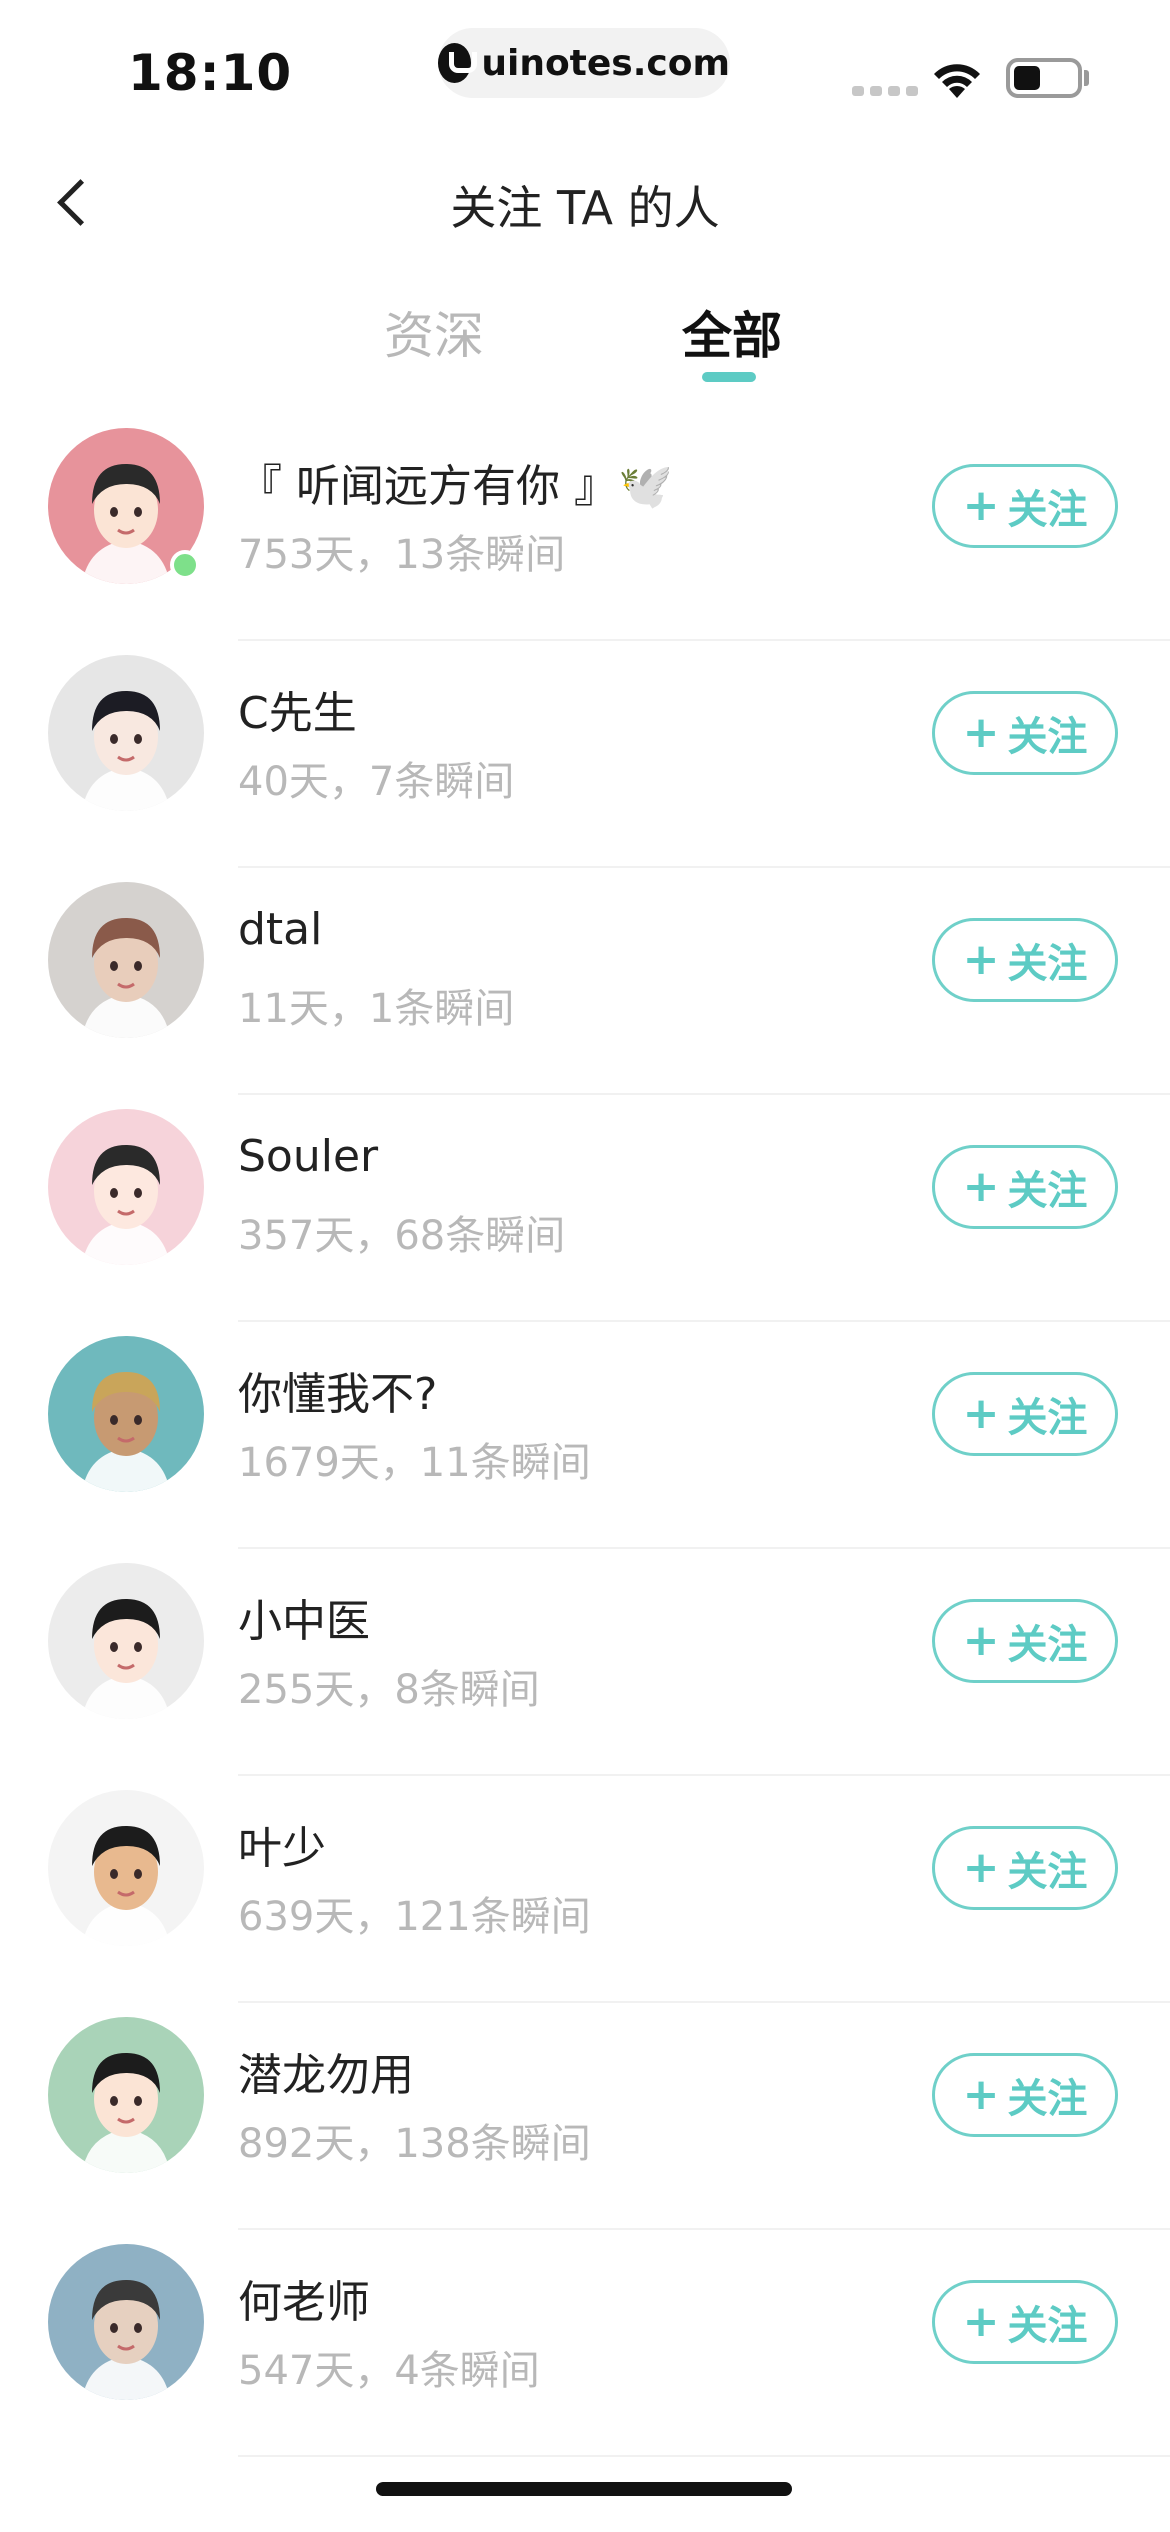  Describe the element at coordinates (584, 2489) in the screenshot. I see `home-indicator` at that location.